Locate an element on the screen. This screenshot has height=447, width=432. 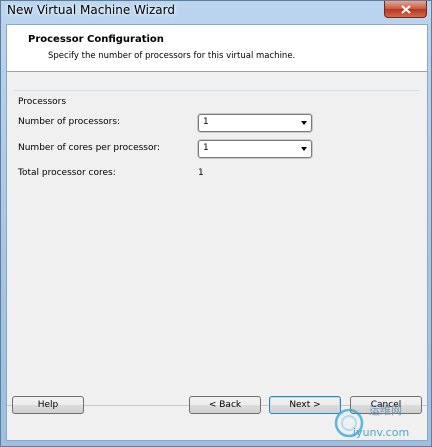
help-button: Help is located at coordinates (48, 405).